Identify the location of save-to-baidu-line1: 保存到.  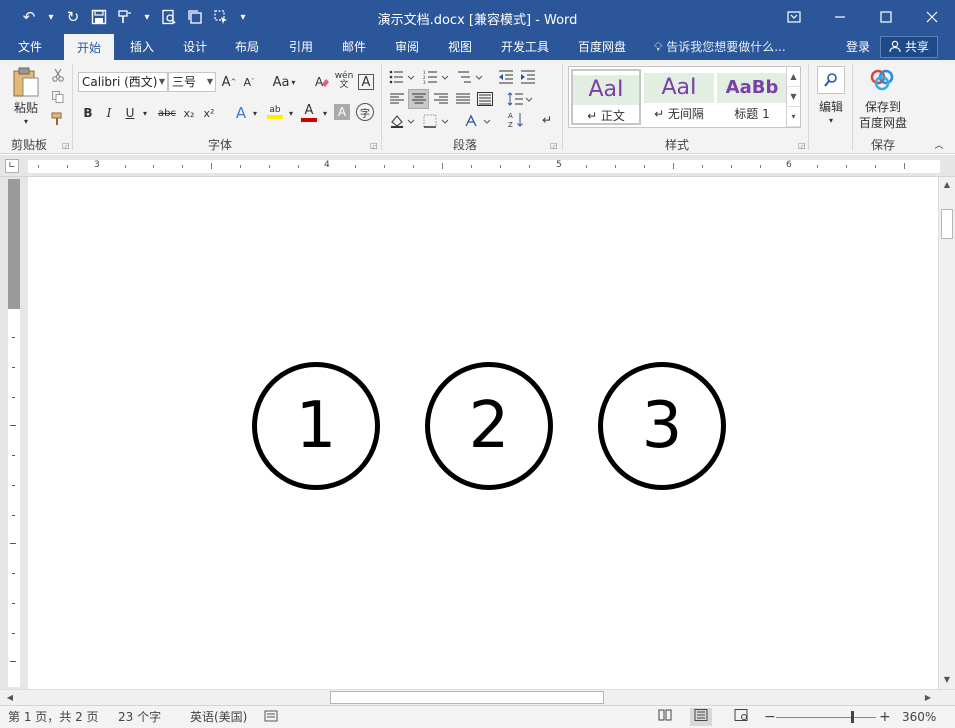
(883, 106).